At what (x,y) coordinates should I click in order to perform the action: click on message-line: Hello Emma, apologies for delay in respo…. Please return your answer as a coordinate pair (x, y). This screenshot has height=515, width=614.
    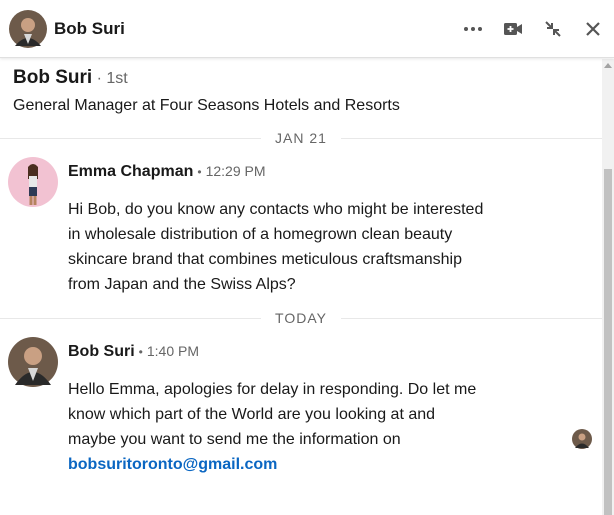
    Looking at the image, I should click on (272, 389).